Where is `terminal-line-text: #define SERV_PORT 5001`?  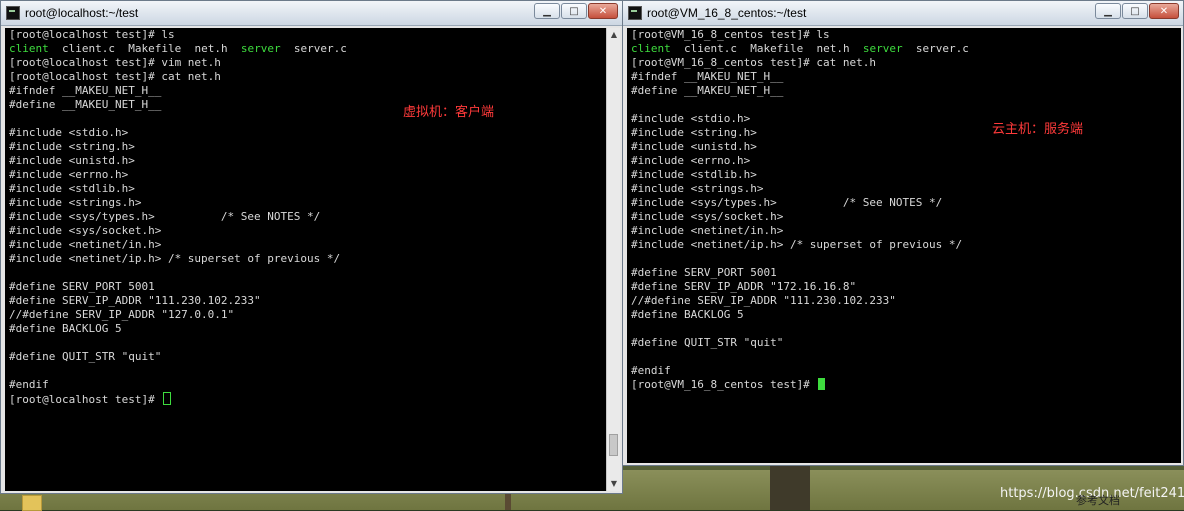
terminal-line-text: #define SERV_PORT 5001 is located at coordinates (82, 286).